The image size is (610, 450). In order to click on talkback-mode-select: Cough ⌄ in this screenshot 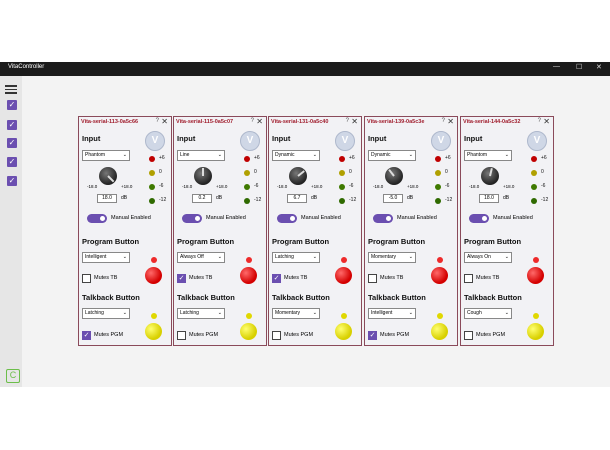, I will do `click(488, 313)`.